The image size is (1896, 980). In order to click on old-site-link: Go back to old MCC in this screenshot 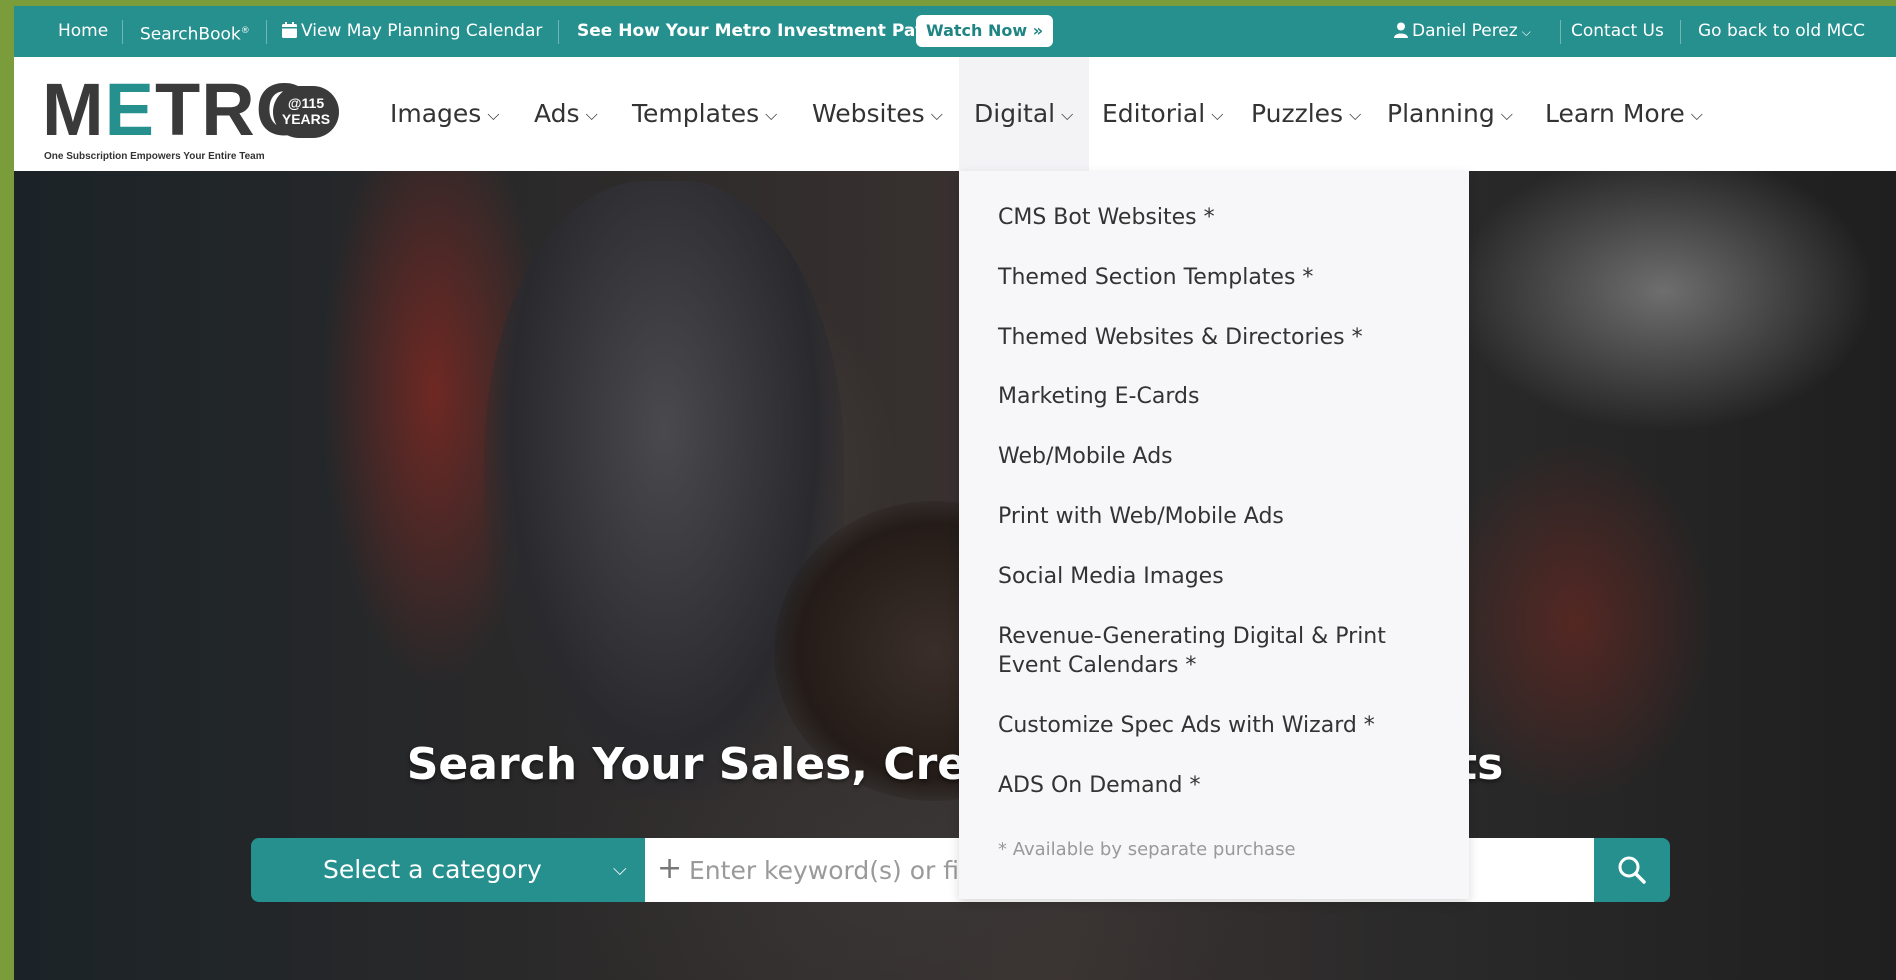, I will do `click(1781, 31)`.